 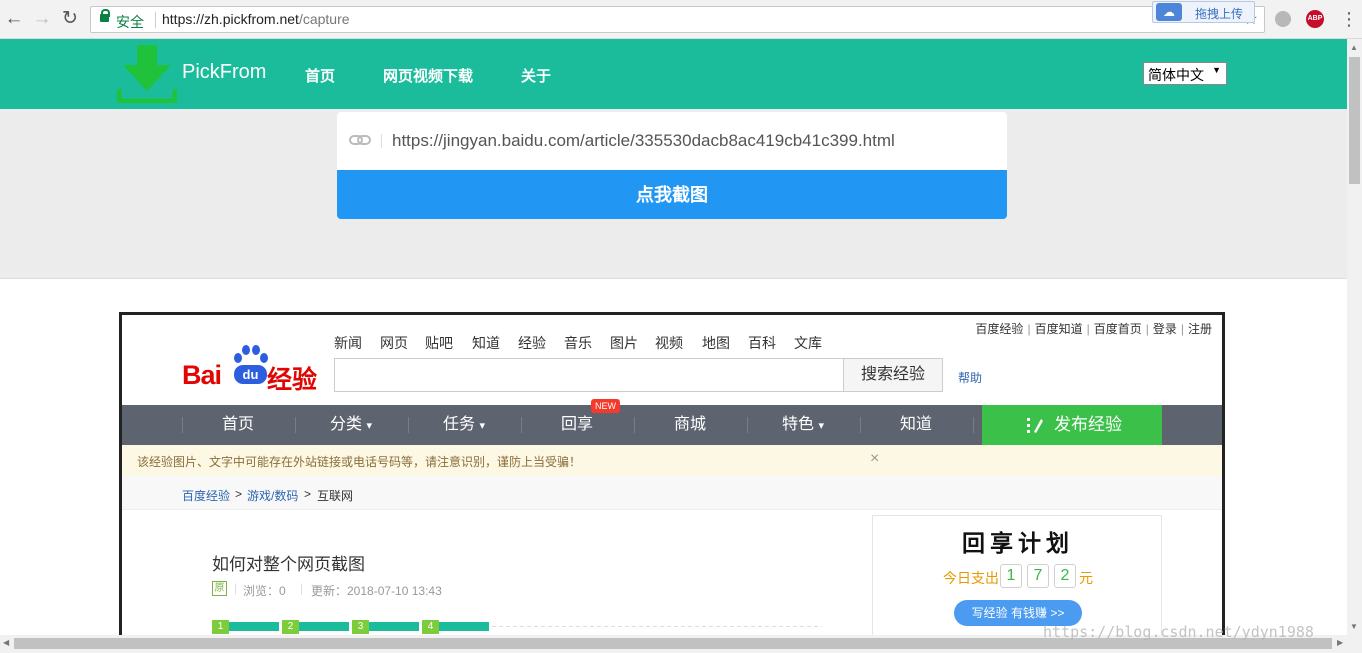 I want to click on forward-button: →, so click(x=42, y=19).